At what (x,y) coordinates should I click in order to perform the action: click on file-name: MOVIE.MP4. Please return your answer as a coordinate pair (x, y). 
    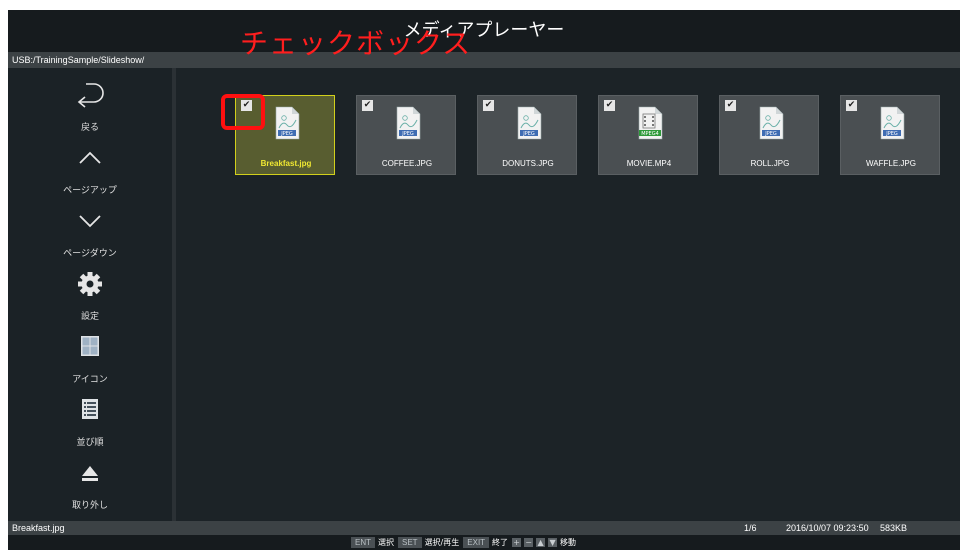
    Looking at the image, I should click on (649, 163).